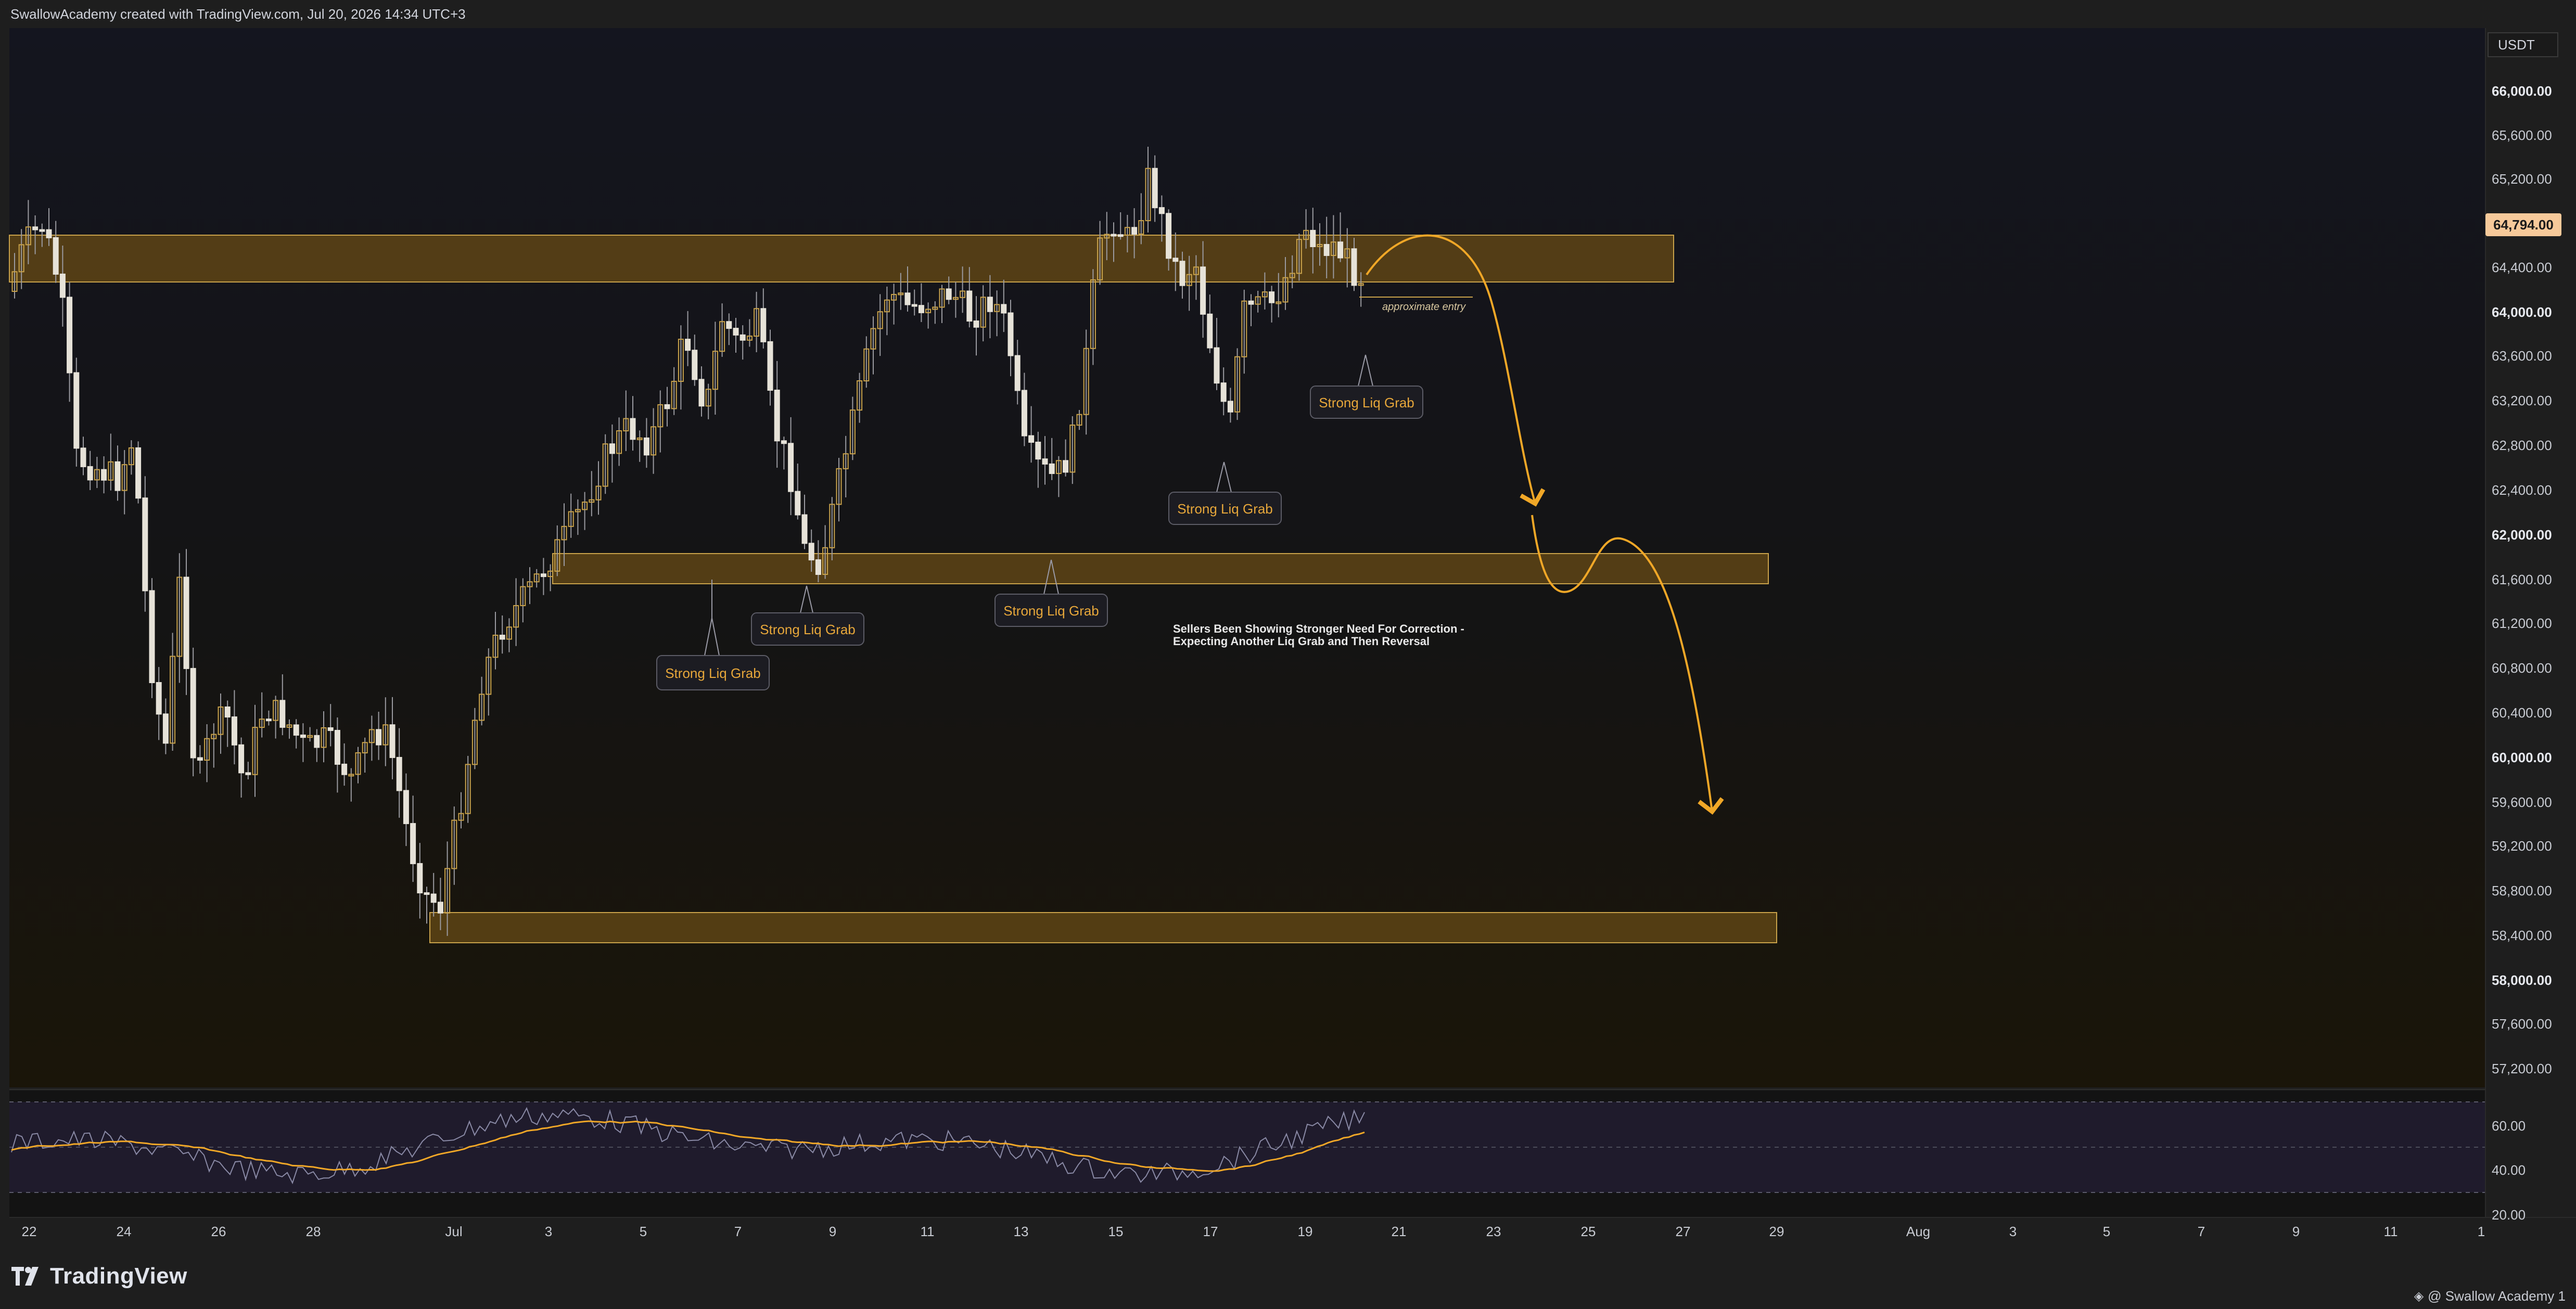  I want to click on price-axis-label: 64,400.00, so click(2522, 267).